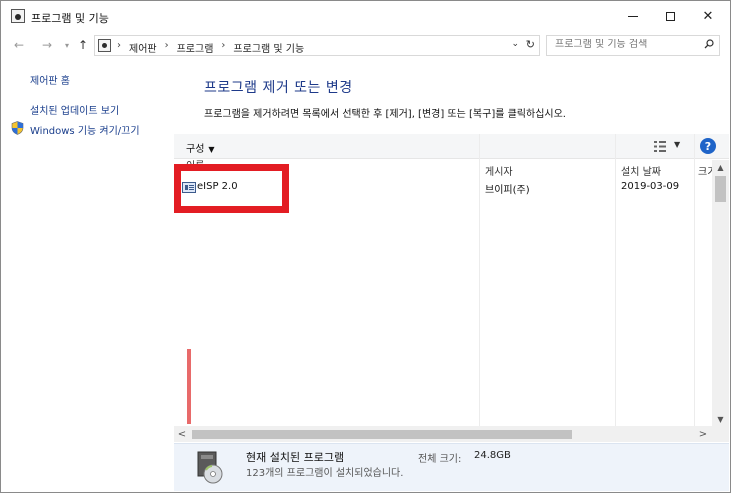 Image resolution: width=731 pixels, height=493 pixels. I want to click on horizontal-scroll-thumb, so click(382, 434).